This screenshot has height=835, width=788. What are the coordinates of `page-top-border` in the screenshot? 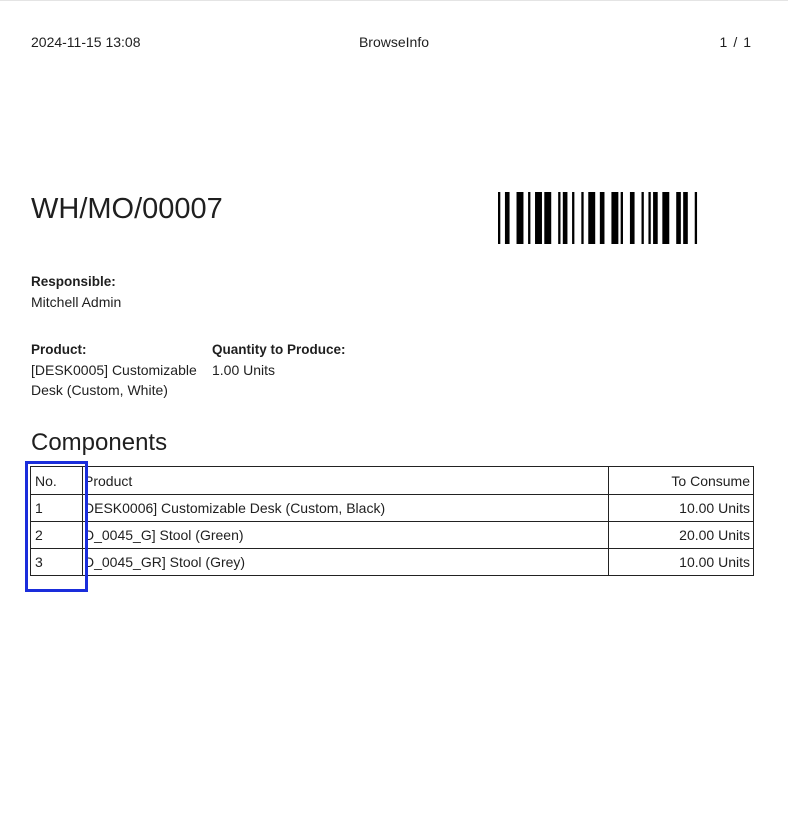 It's located at (394, 0).